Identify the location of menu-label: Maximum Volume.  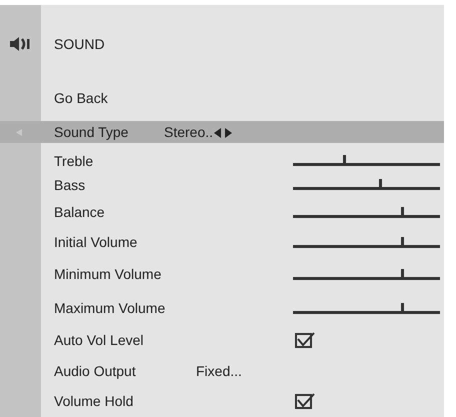
(110, 308).